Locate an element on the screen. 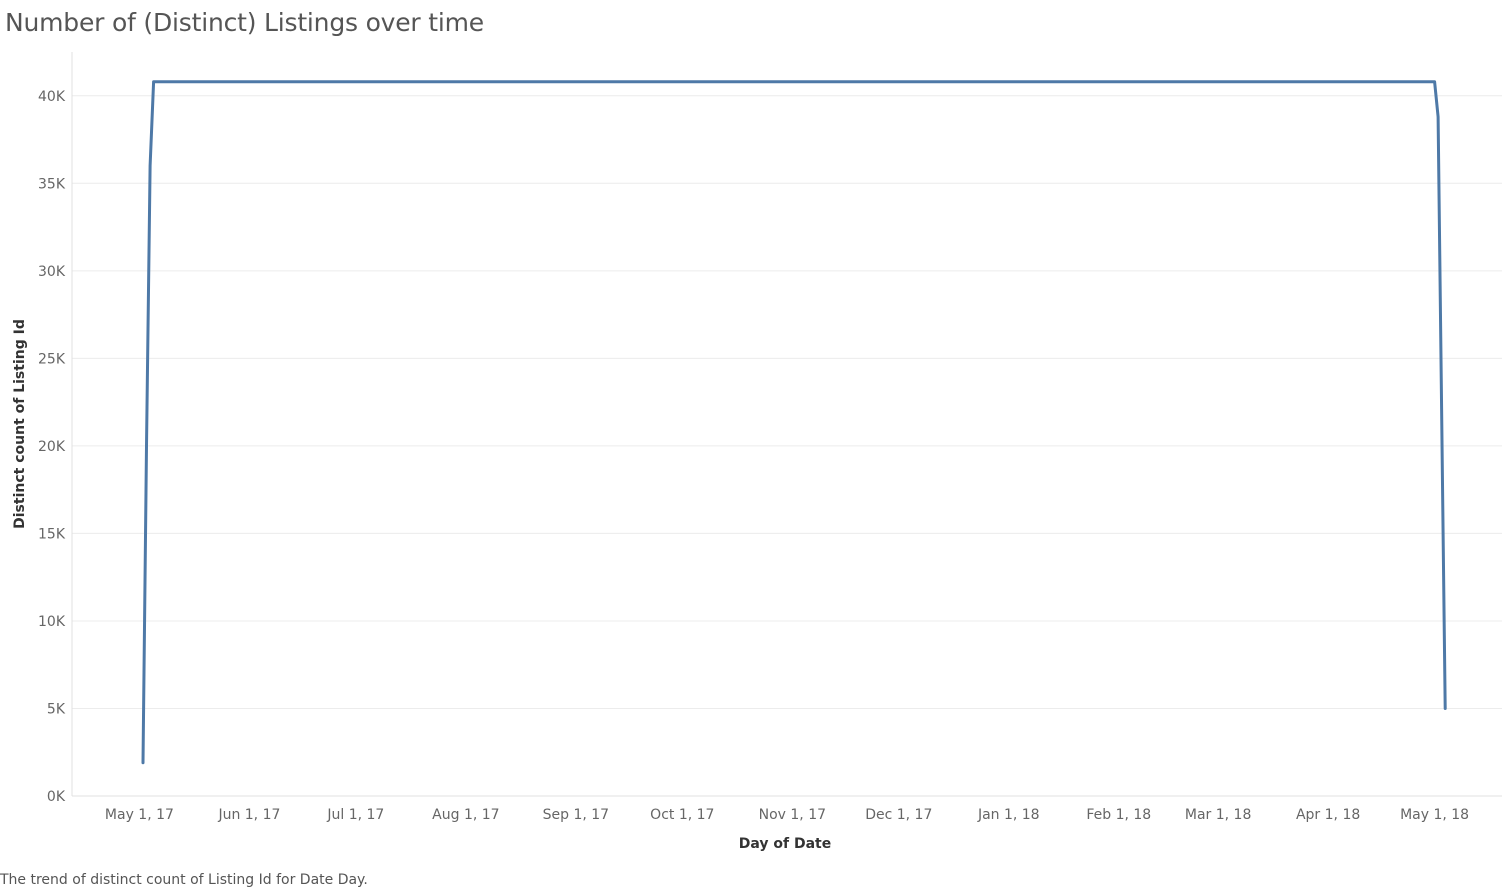  y-tick-label: 25K is located at coordinates (52, 359).